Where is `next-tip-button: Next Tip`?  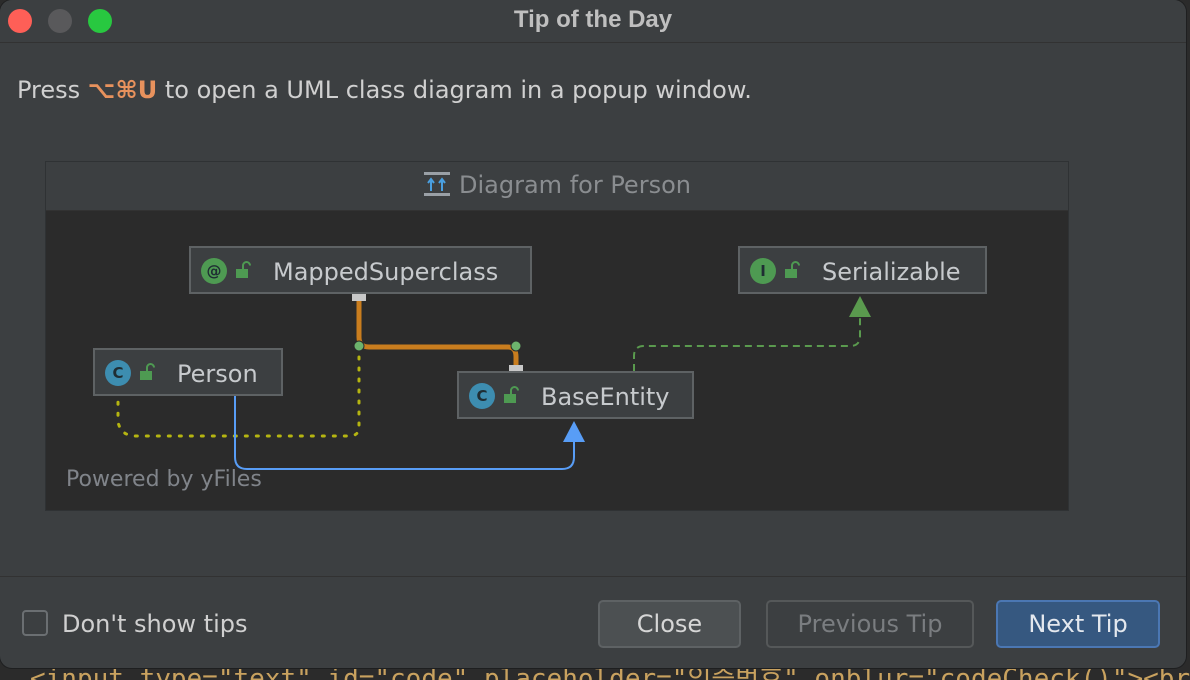 next-tip-button: Next Tip is located at coordinates (1078, 624).